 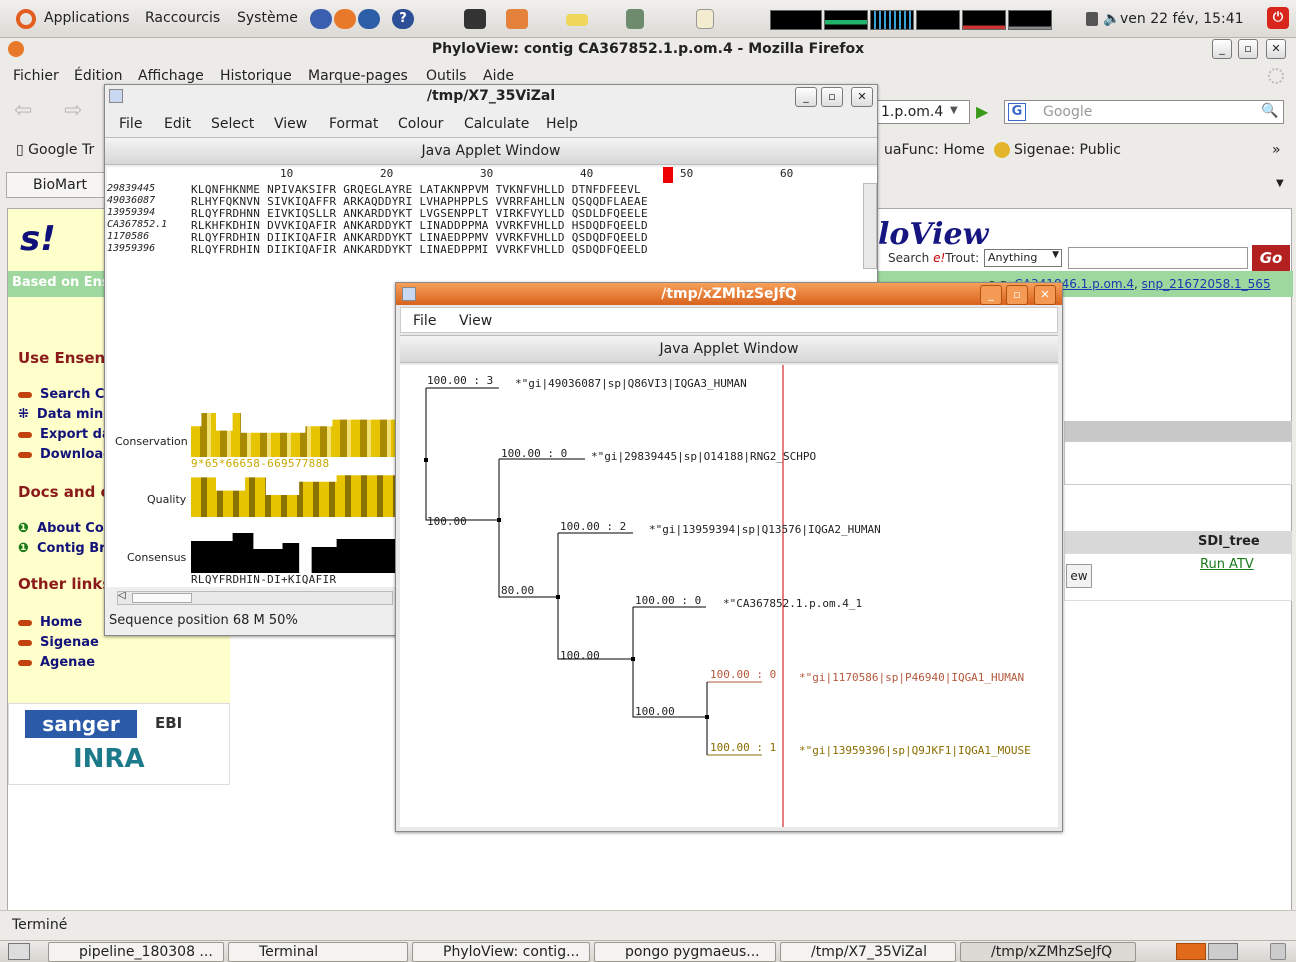 What do you see at coordinates (290, 124) in the screenshot?
I see `align-menu-view: View` at bounding box center [290, 124].